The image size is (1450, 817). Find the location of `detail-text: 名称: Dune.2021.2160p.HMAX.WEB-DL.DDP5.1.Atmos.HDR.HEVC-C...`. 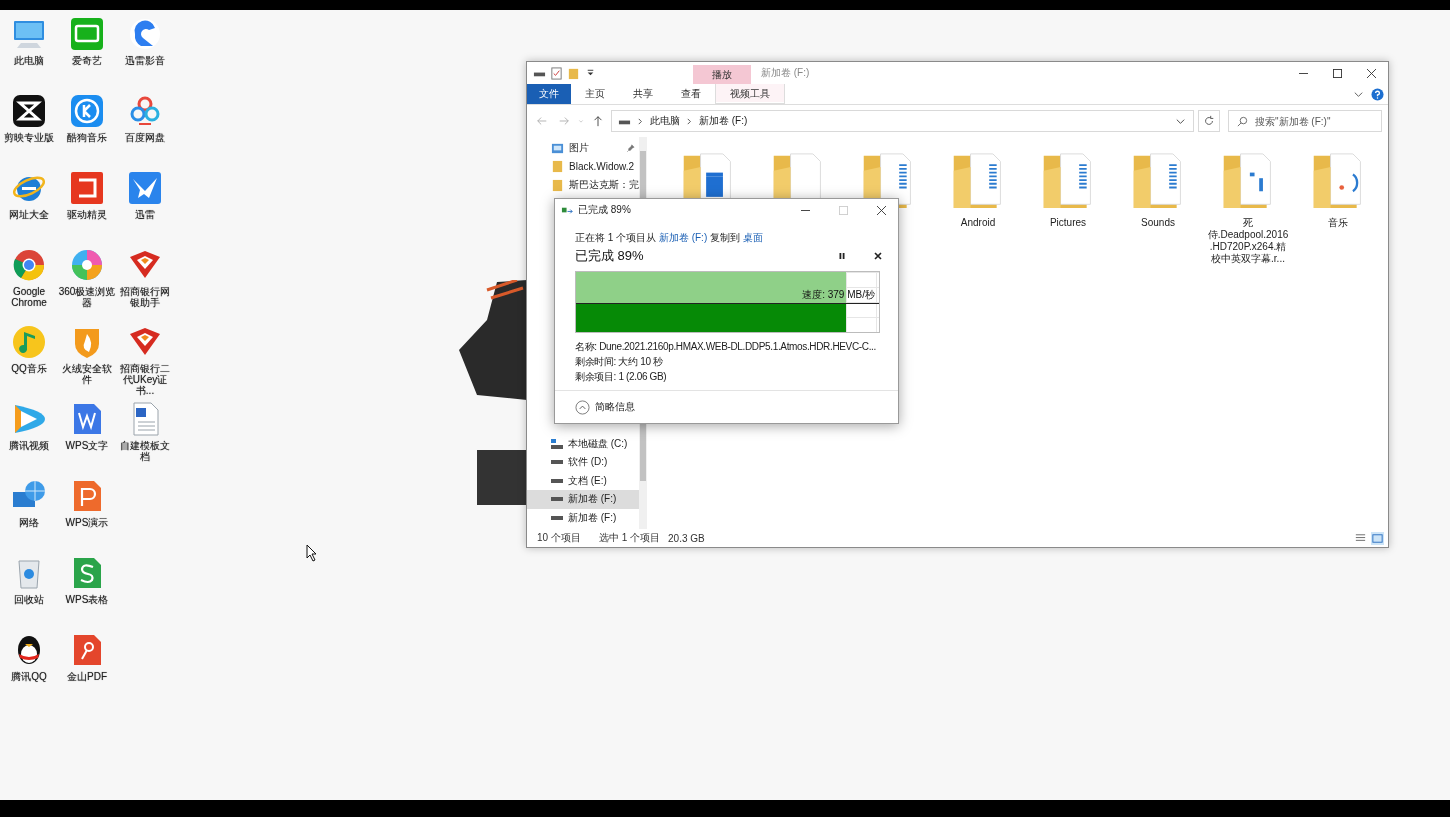

detail-text: 名称: Dune.2021.2160p.HMAX.WEB-DL.DDP5.1.Atmos.HDR.HEVC-C... is located at coordinates (726, 347).